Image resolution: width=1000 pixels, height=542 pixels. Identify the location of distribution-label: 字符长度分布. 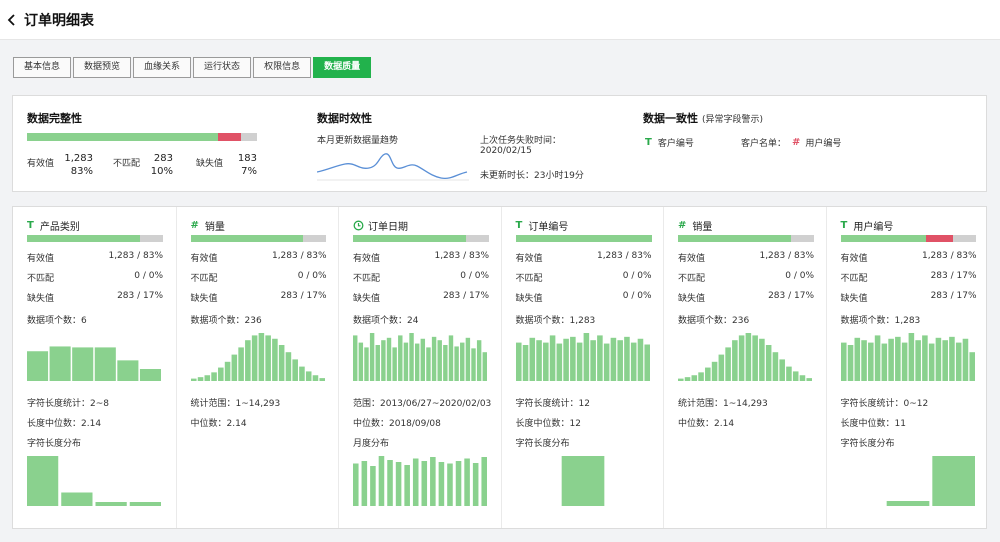
(542, 444).